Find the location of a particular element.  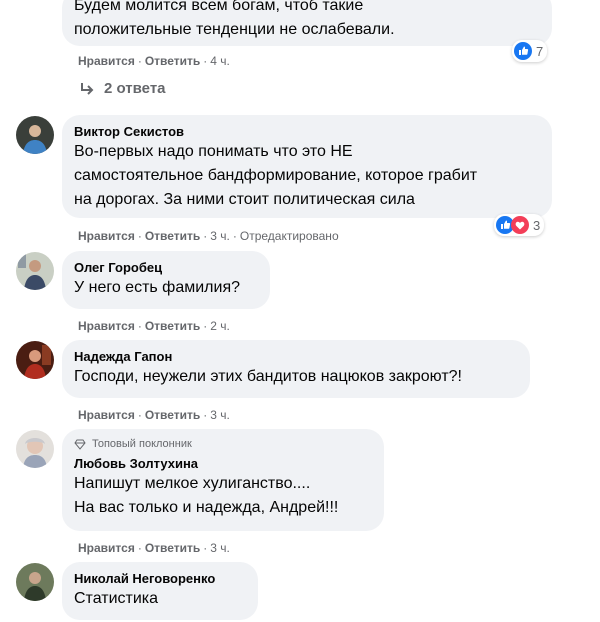

comment-text-line: Статистика is located at coordinates (116, 598).